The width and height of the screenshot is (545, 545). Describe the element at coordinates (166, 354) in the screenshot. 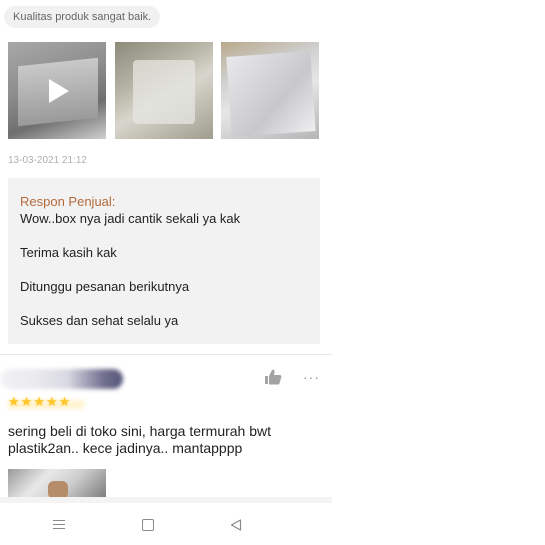

I see `review-divider` at that location.